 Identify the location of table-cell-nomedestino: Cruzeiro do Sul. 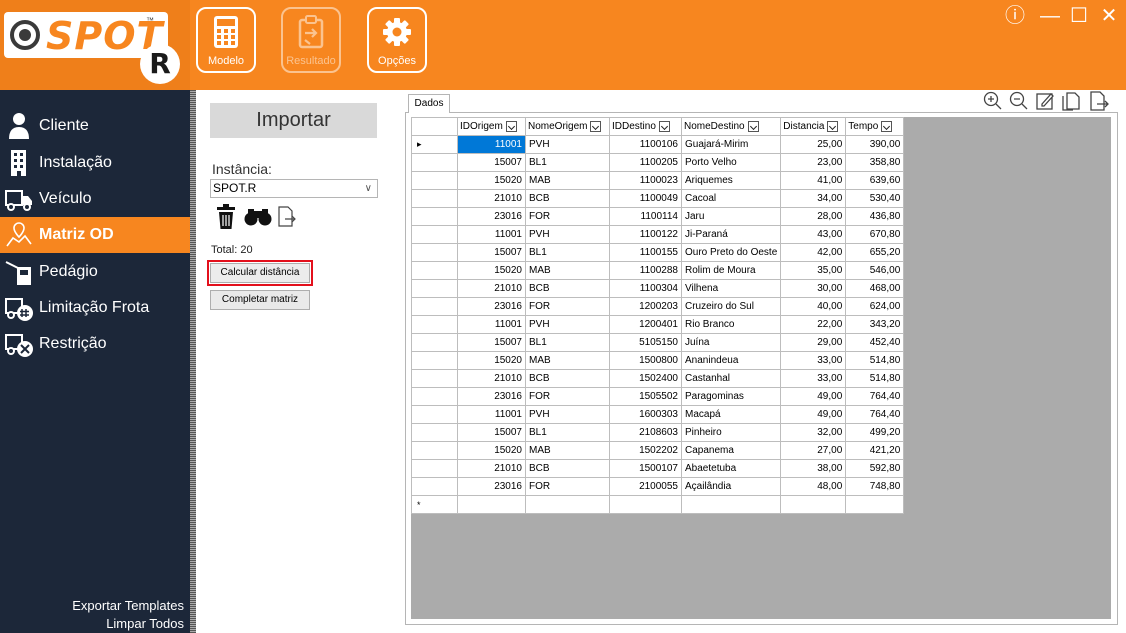
(731, 306).